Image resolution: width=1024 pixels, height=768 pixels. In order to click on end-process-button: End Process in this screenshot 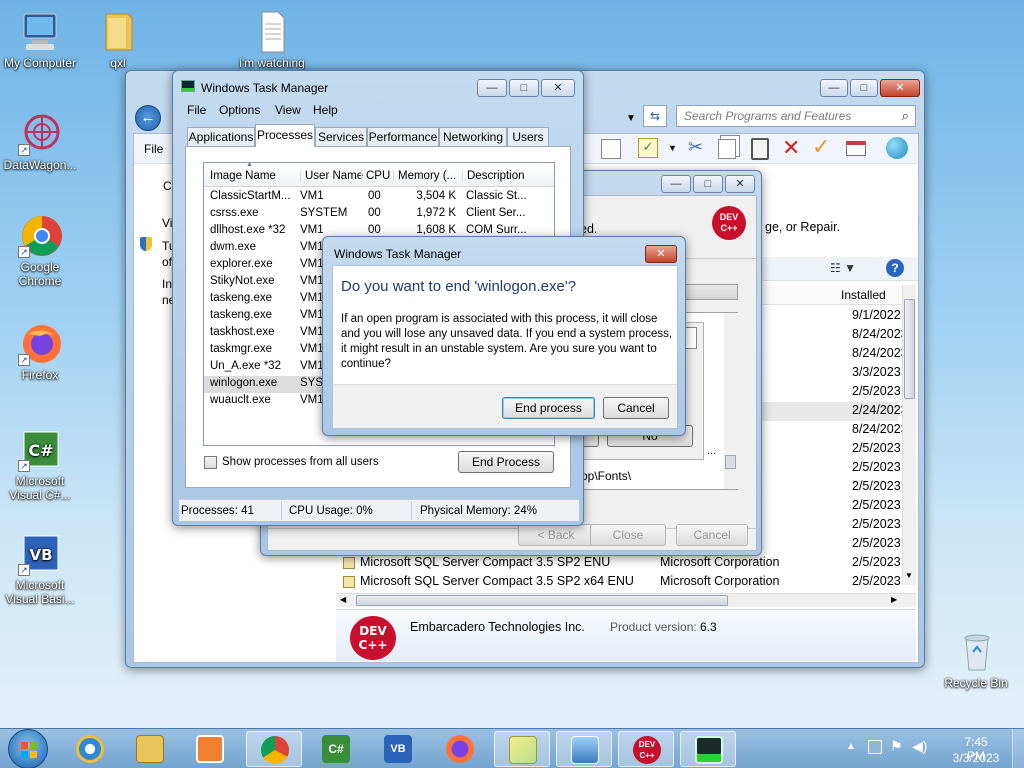, I will do `click(506, 462)`.